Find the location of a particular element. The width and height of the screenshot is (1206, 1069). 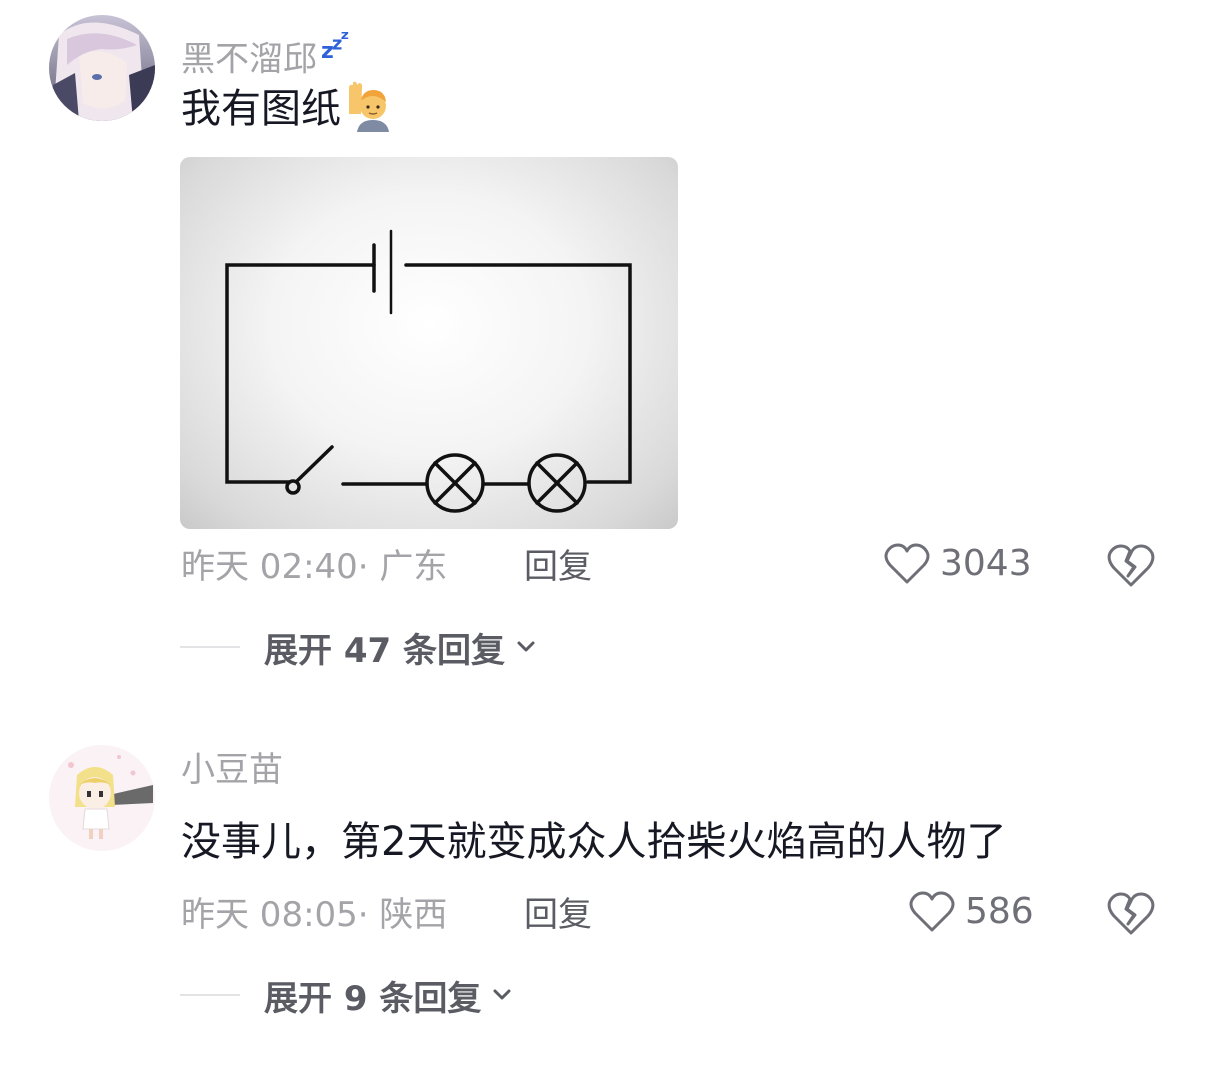

comment-meta: 昨天 02:40· 广东 is located at coordinates (314, 567).